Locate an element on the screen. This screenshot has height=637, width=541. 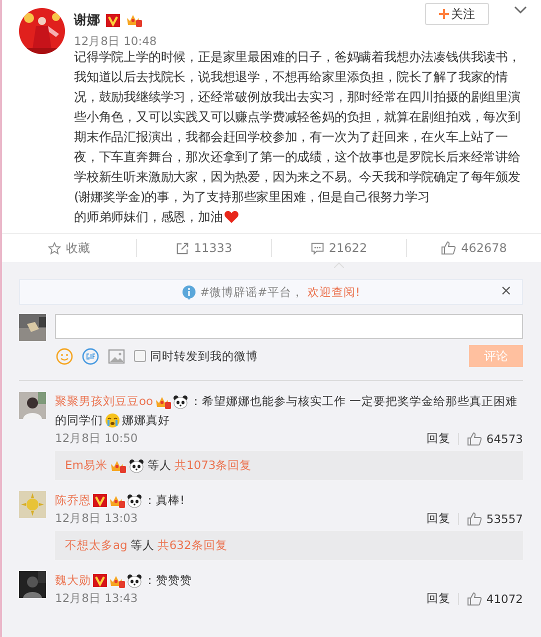
replies-count-link: 共632条回复 is located at coordinates (192, 545).